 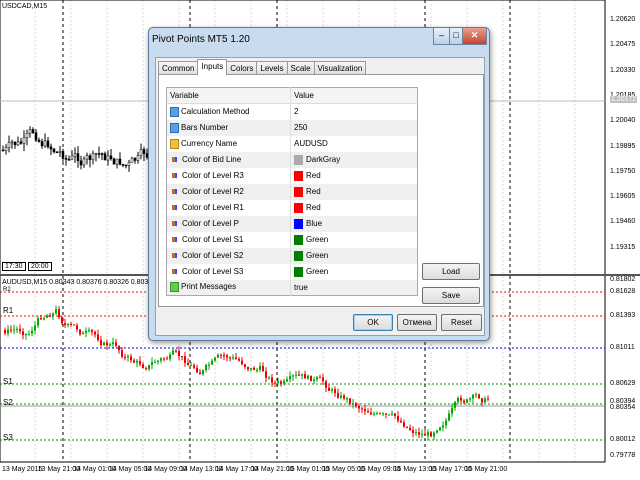 I want to click on input-row: Calculation Method 2, so click(x=292, y=111).